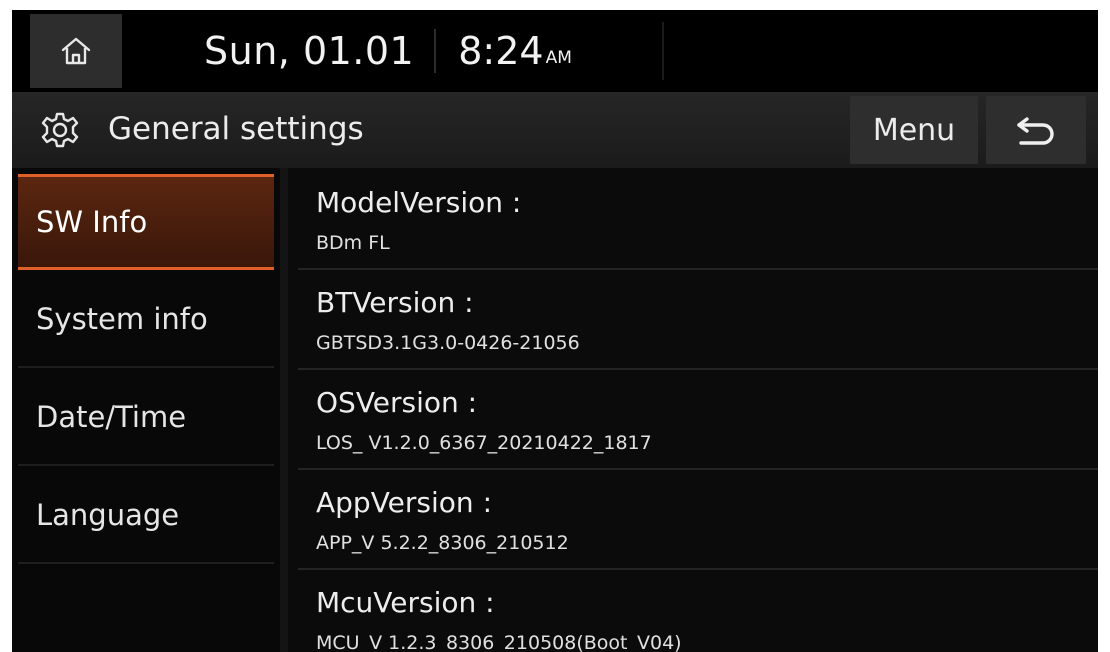  Describe the element at coordinates (663, 51) in the screenshot. I see `status-divider` at that location.